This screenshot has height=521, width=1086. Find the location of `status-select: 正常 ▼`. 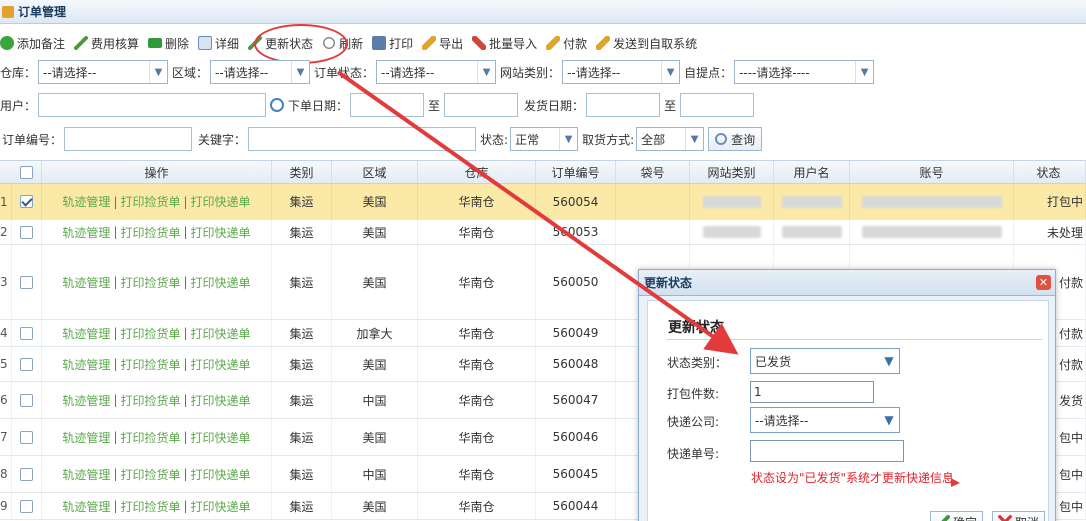

status-select: 正常 ▼ is located at coordinates (544, 139).